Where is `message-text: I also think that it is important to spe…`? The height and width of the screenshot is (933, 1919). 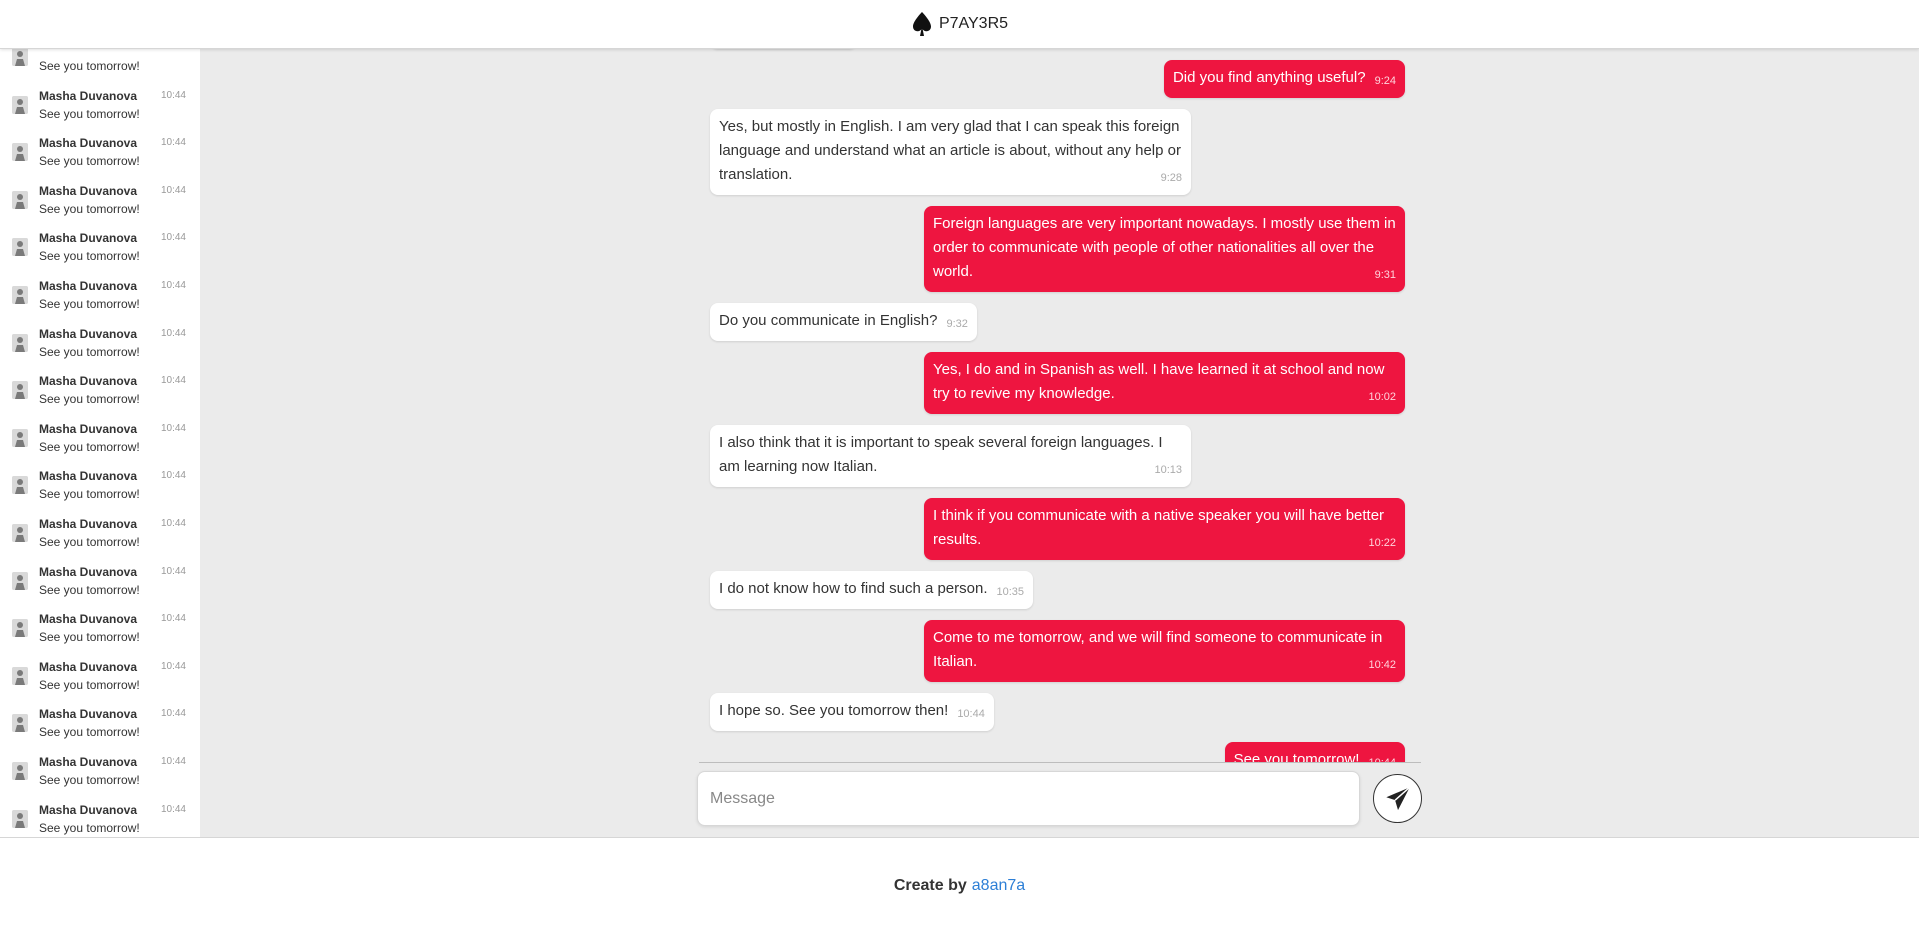 message-text: I also think that it is important to spe… is located at coordinates (941, 454).